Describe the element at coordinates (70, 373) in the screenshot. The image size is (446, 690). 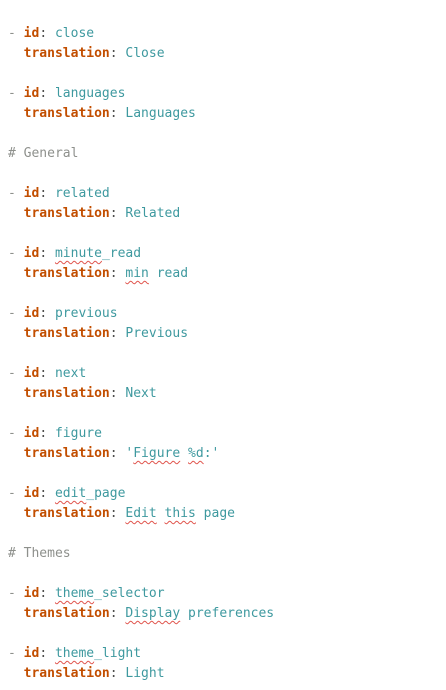
I see `id-value: next` at that location.